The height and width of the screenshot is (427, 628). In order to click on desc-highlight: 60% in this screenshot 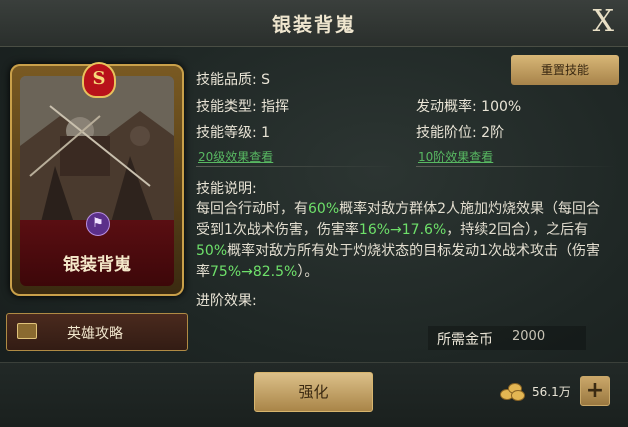, I will do `click(324, 209)`.